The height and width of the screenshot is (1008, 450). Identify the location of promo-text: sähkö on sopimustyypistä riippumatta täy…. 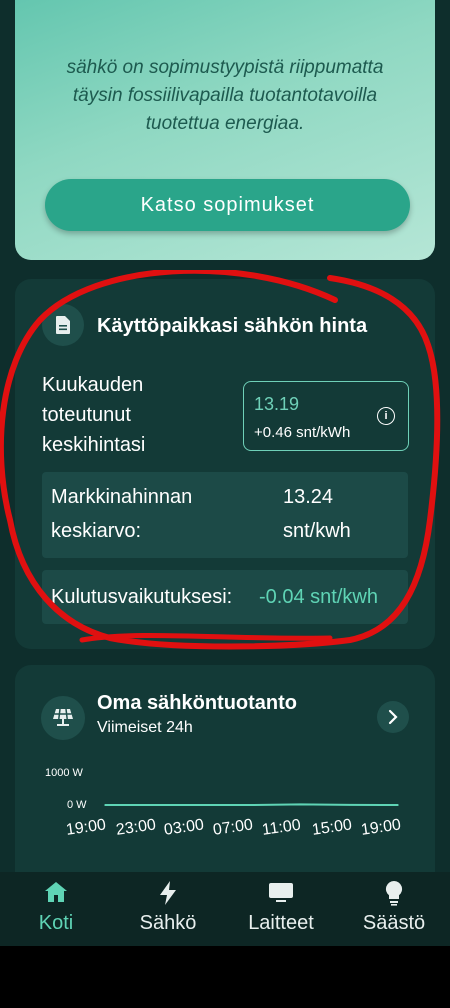
(225, 96).